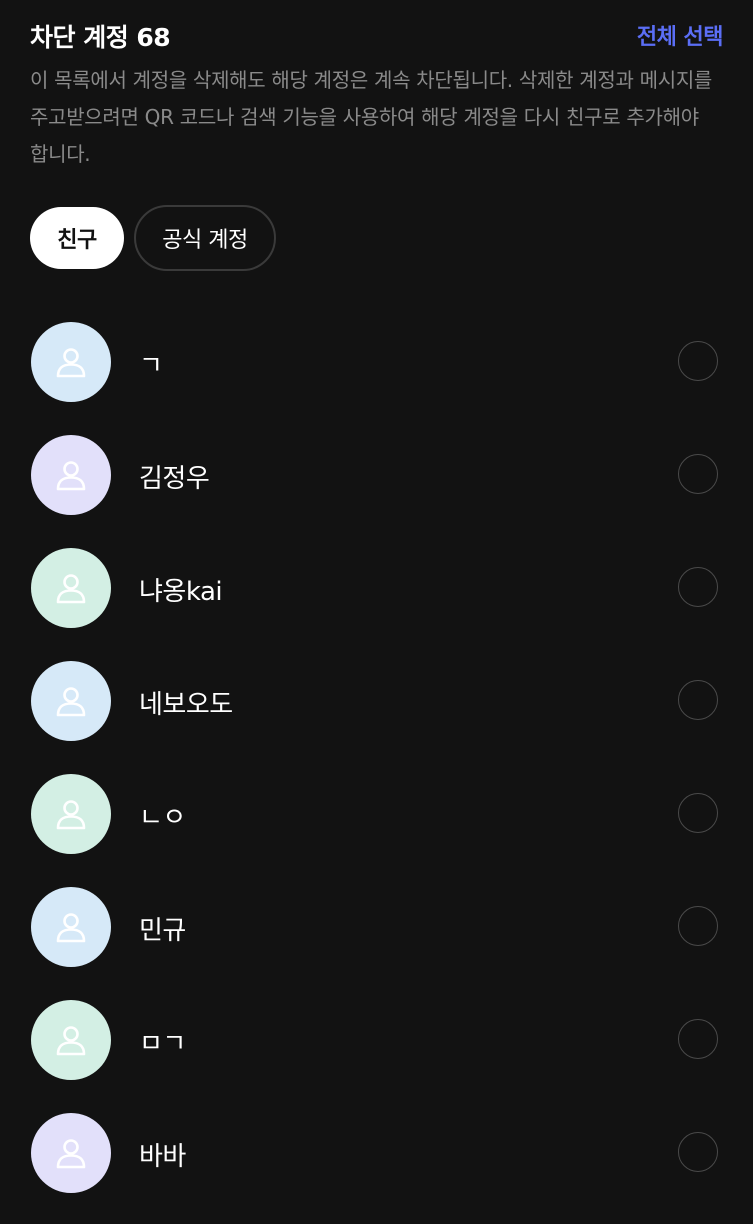  What do you see at coordinates (376, 376) in the screenshot?
I see `account-row: ㄱ` at bounding box center [376, 376].